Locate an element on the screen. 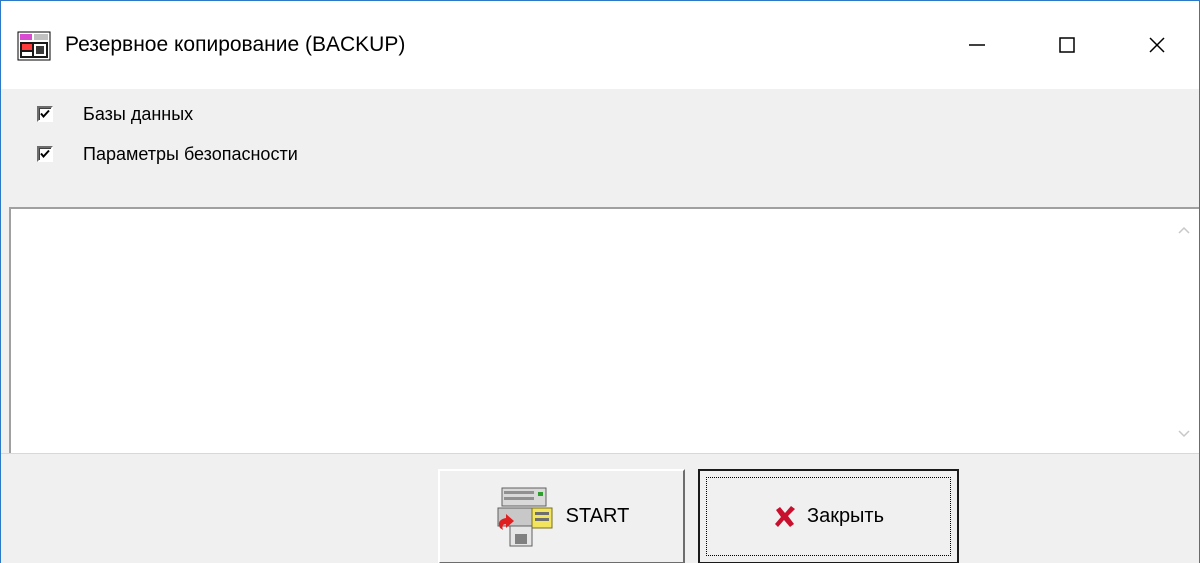 This screenshot has width=1200, height=563. close-icon is located at coordinates (1157, 45).